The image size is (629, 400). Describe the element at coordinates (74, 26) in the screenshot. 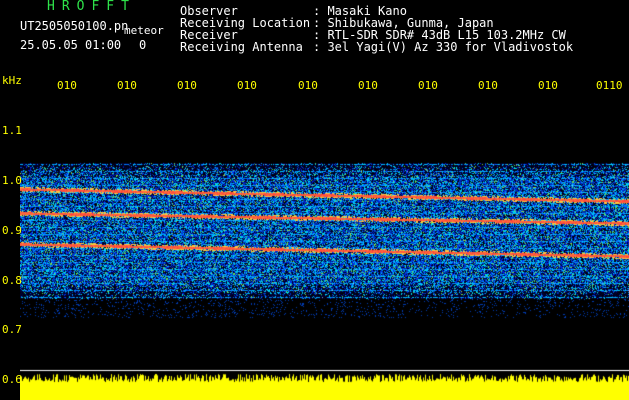

I see `filename: UT2505050100.pn` at that location.